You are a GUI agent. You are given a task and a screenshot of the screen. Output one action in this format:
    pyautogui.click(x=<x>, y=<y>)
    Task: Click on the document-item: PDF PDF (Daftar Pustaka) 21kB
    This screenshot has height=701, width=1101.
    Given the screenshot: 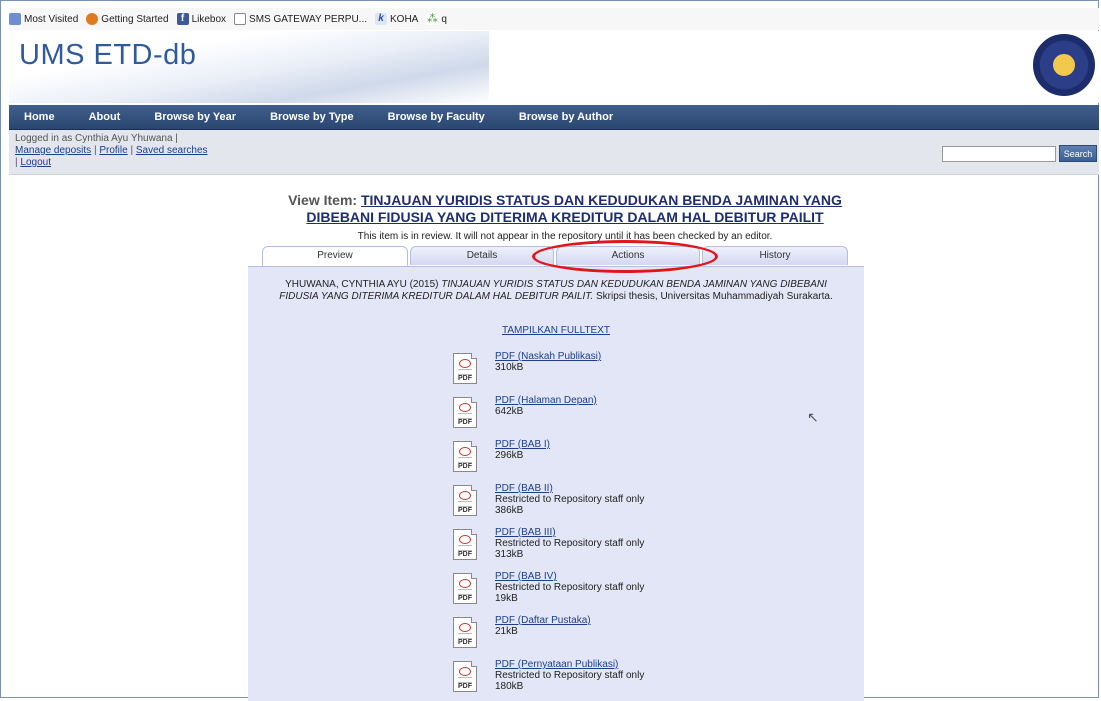 What is the action you would take?
    pyautogui.click(x=603, y=635)
    